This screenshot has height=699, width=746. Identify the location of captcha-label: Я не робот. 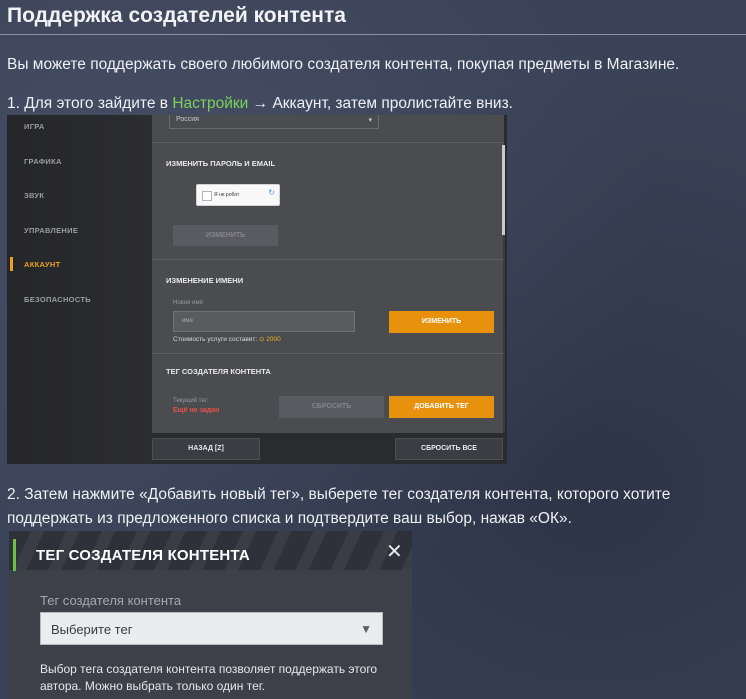
(227, 195).